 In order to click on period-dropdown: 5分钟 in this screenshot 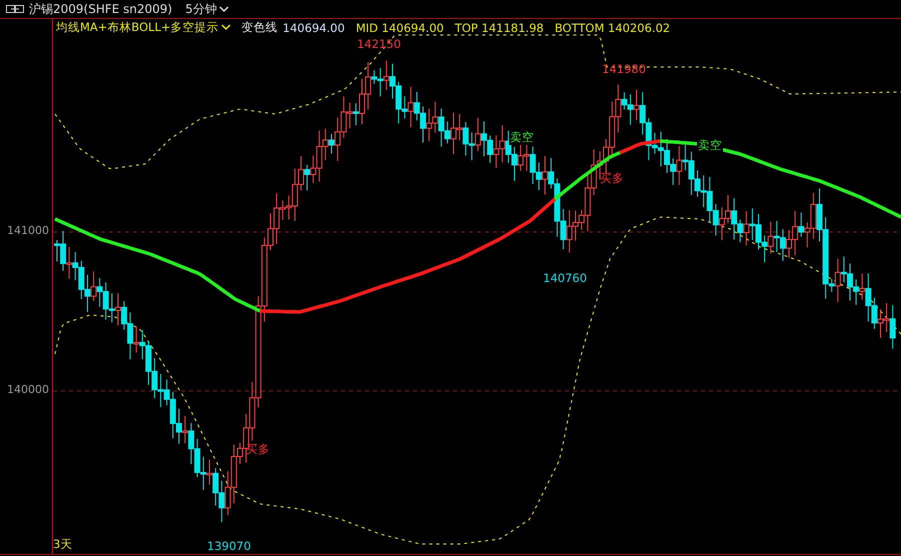, I will do `click(203, 9)`.